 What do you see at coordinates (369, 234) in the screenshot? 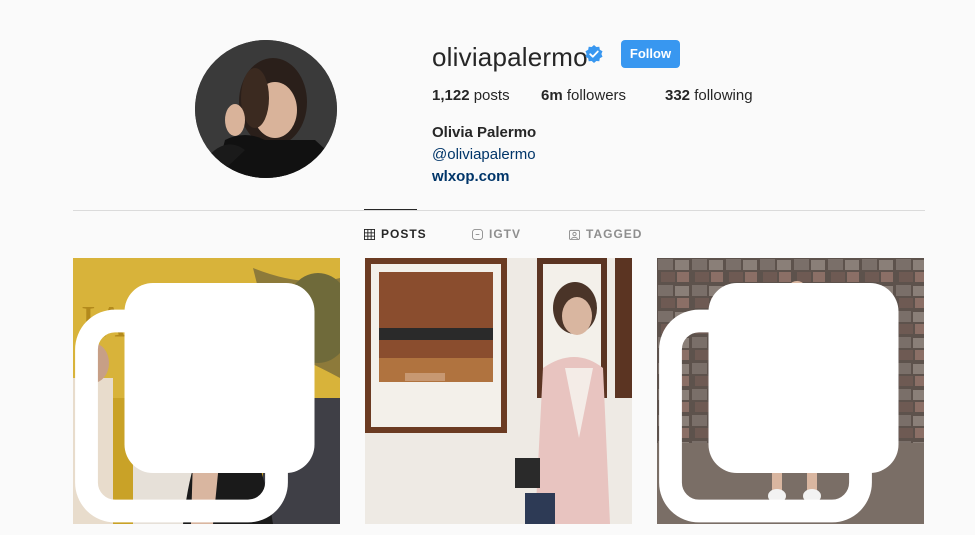
I see `grid-icon` at bounding box center [369, 234].